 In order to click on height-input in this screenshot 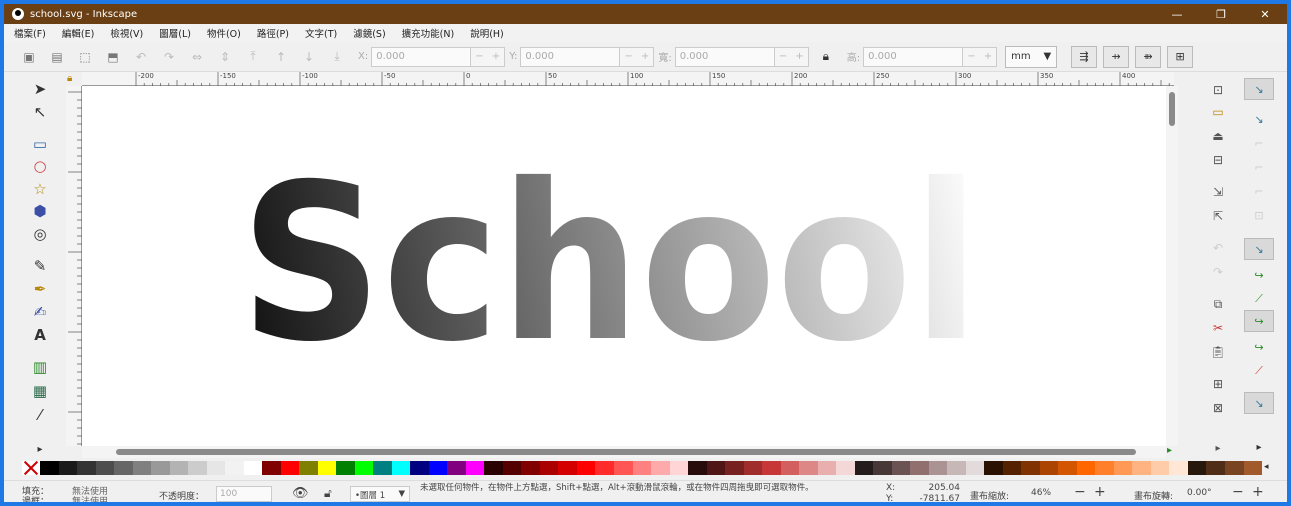, I will do `click(913, 56)`.